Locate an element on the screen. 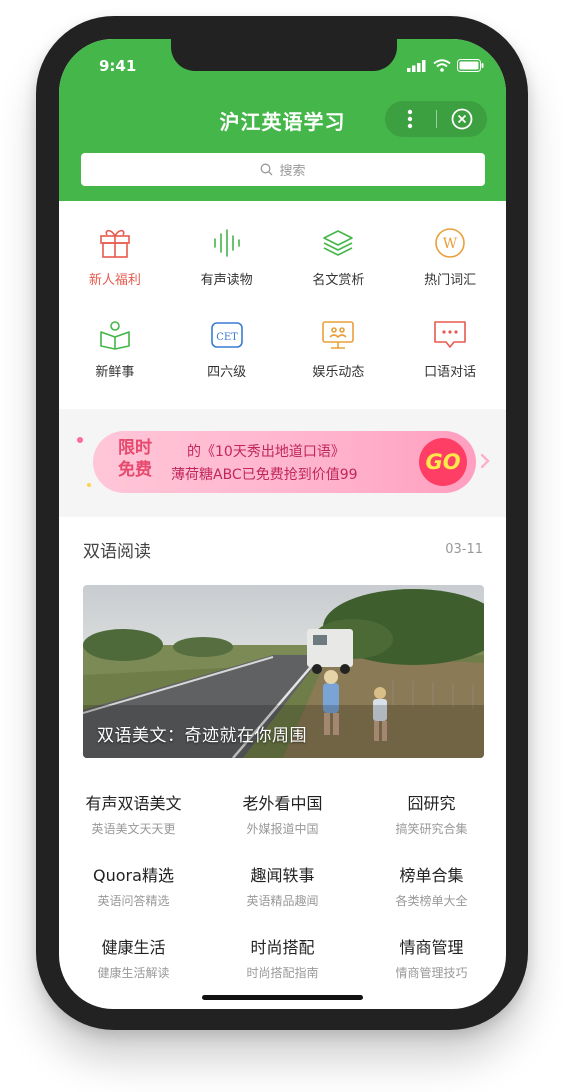  category-item: 有声双语美文 英语美文天天更 is located at coordinates (133, 826).